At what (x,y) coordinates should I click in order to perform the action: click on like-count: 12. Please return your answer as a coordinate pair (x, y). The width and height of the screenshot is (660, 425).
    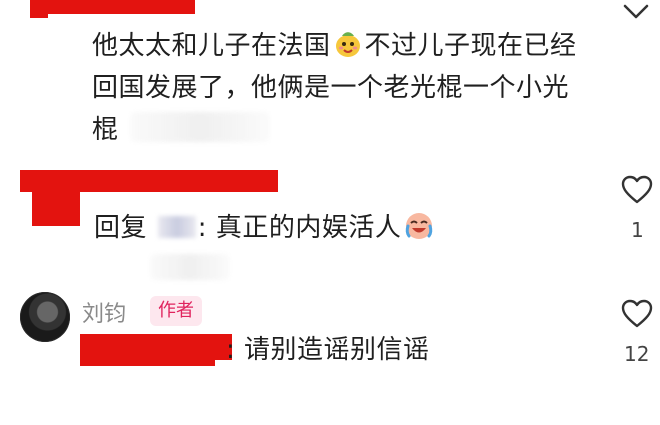
    Looking at the image, I should click on (637, 354).